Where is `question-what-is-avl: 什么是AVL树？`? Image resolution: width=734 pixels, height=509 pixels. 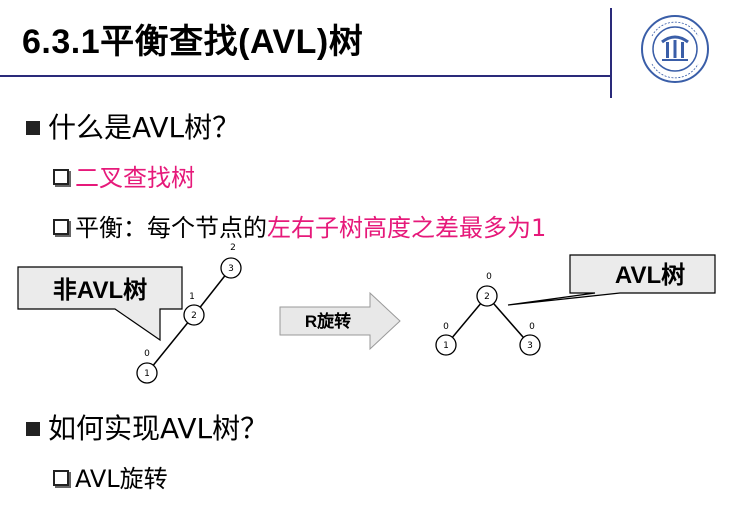
question-what-is-avl: 什么是AVL树？ is located at coordinates (133, 126).